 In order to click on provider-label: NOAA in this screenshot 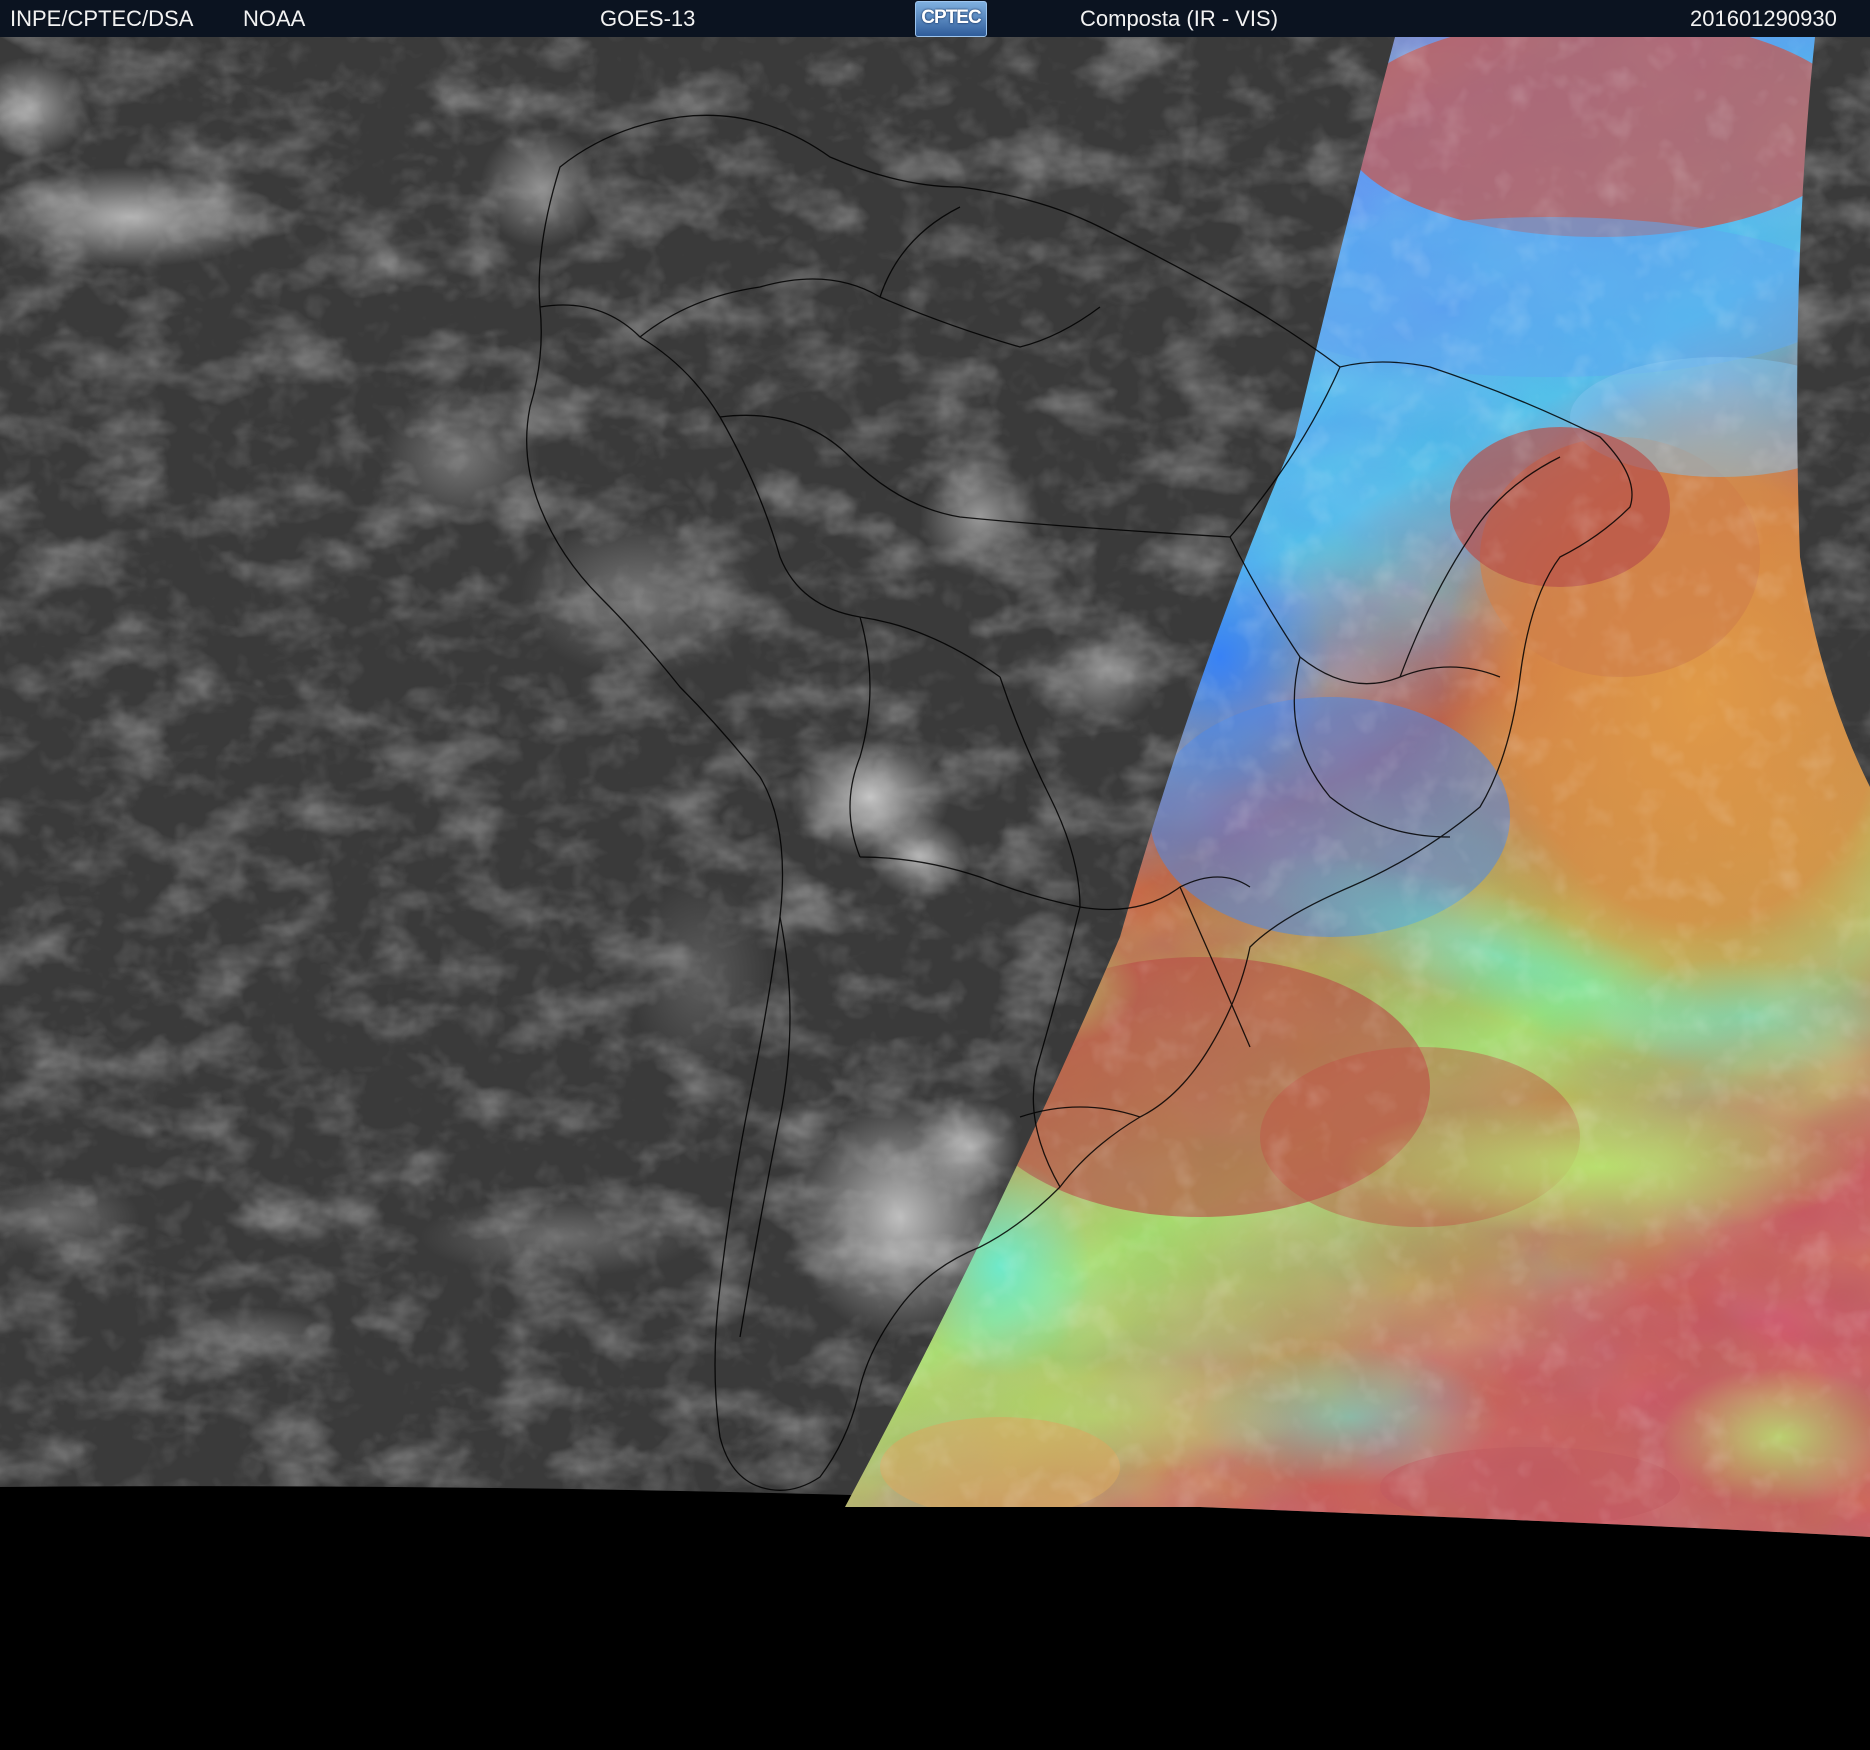, I will do `click(274, 18)`.